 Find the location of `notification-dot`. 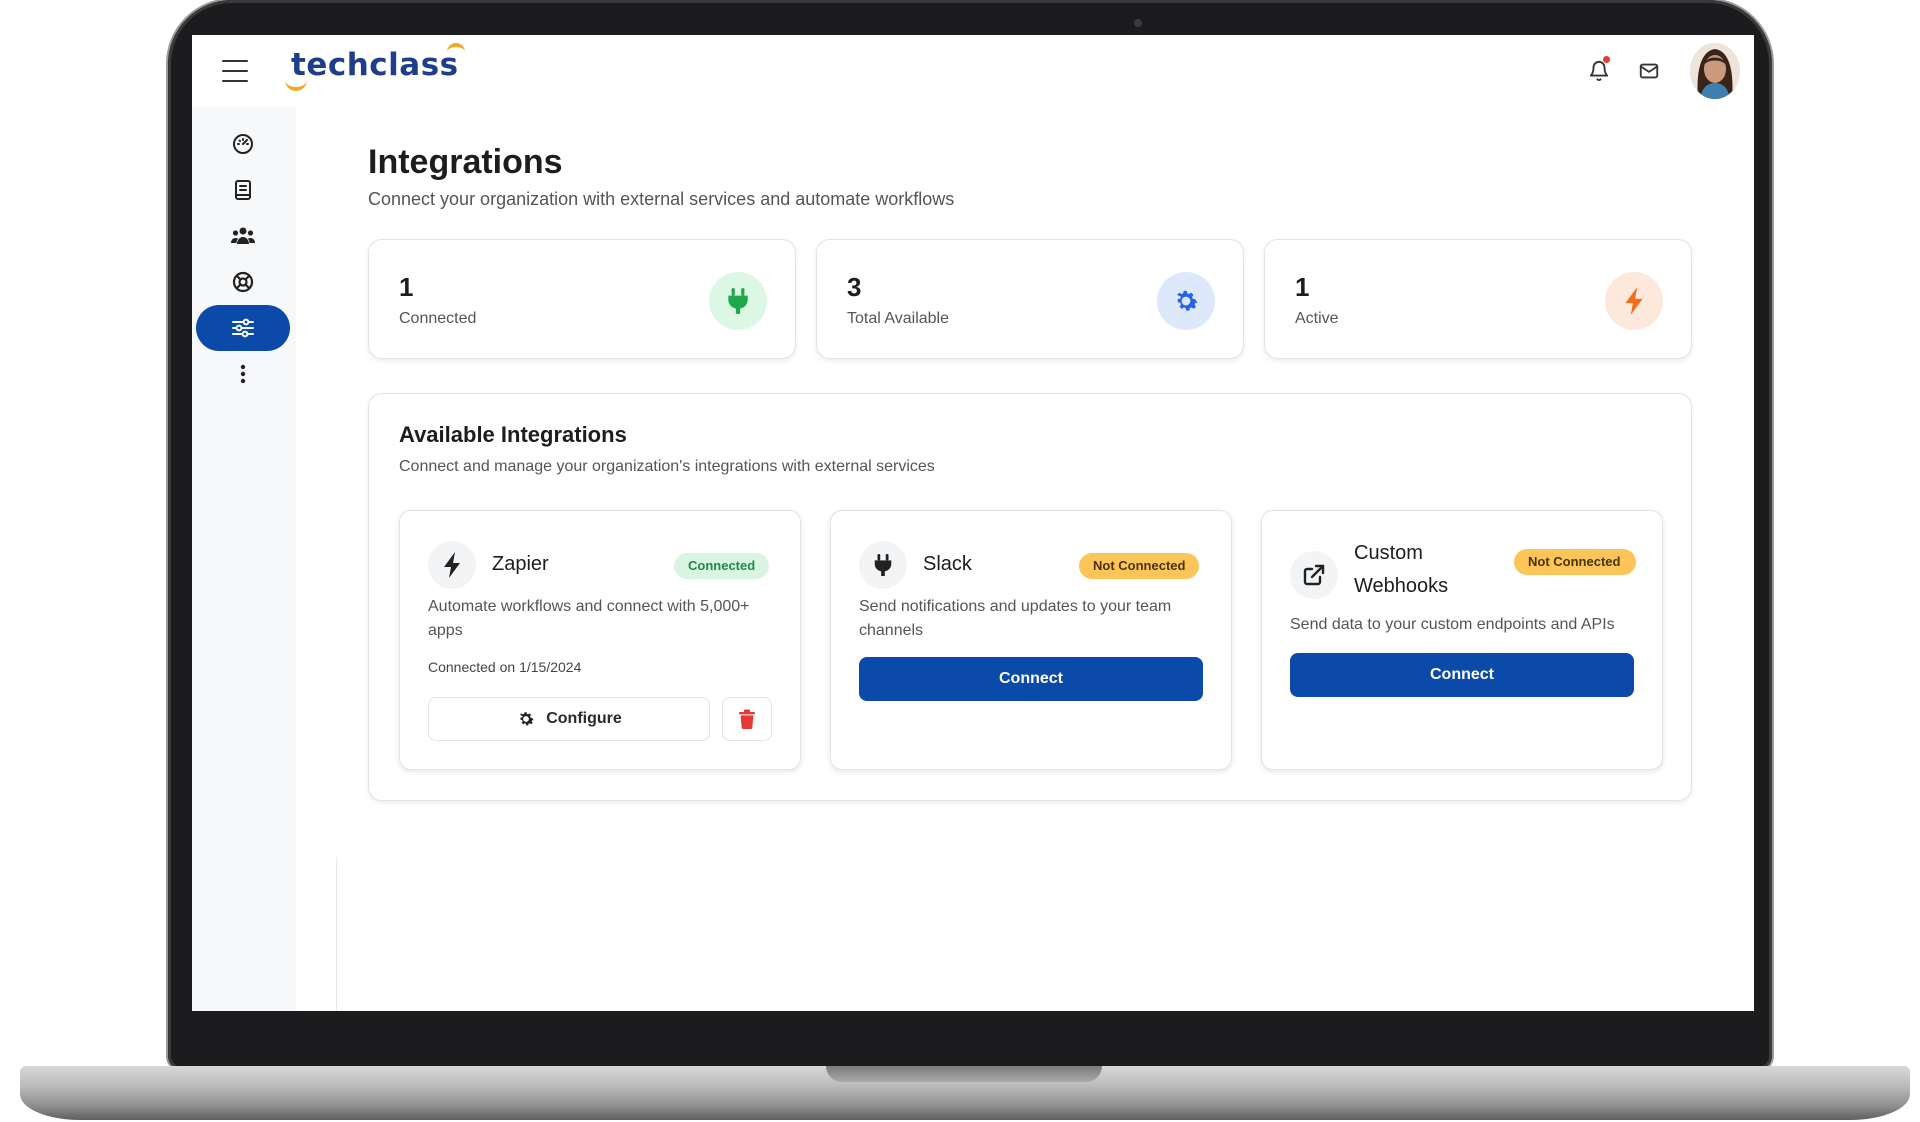

notification-dot is located at coordinates (1606, 59).